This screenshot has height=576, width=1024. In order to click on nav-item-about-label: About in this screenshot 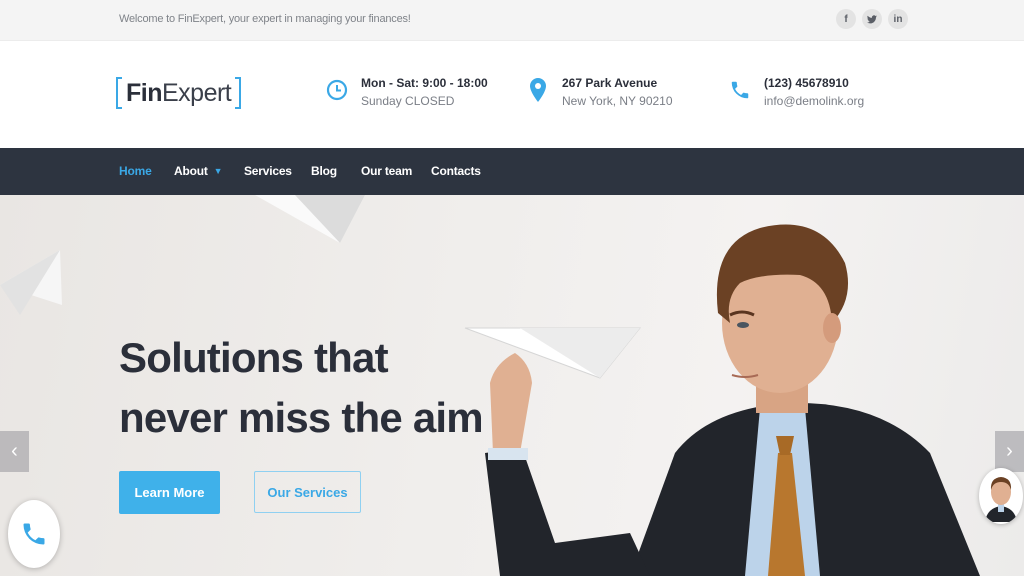, I will do `click(191, 171)`.